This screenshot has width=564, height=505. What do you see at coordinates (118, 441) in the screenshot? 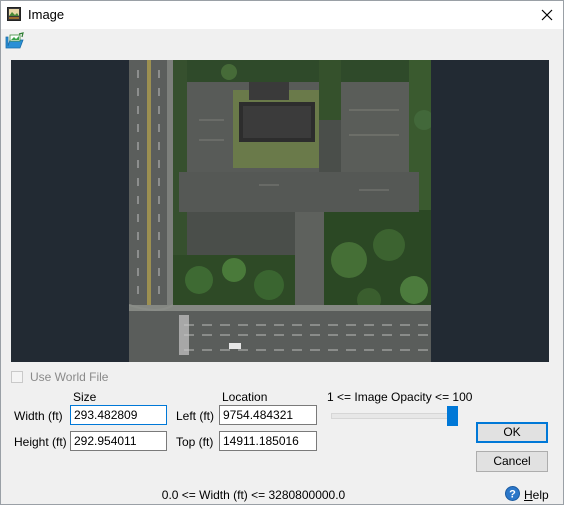
I see `height-field` at bounding box center [118, 441].